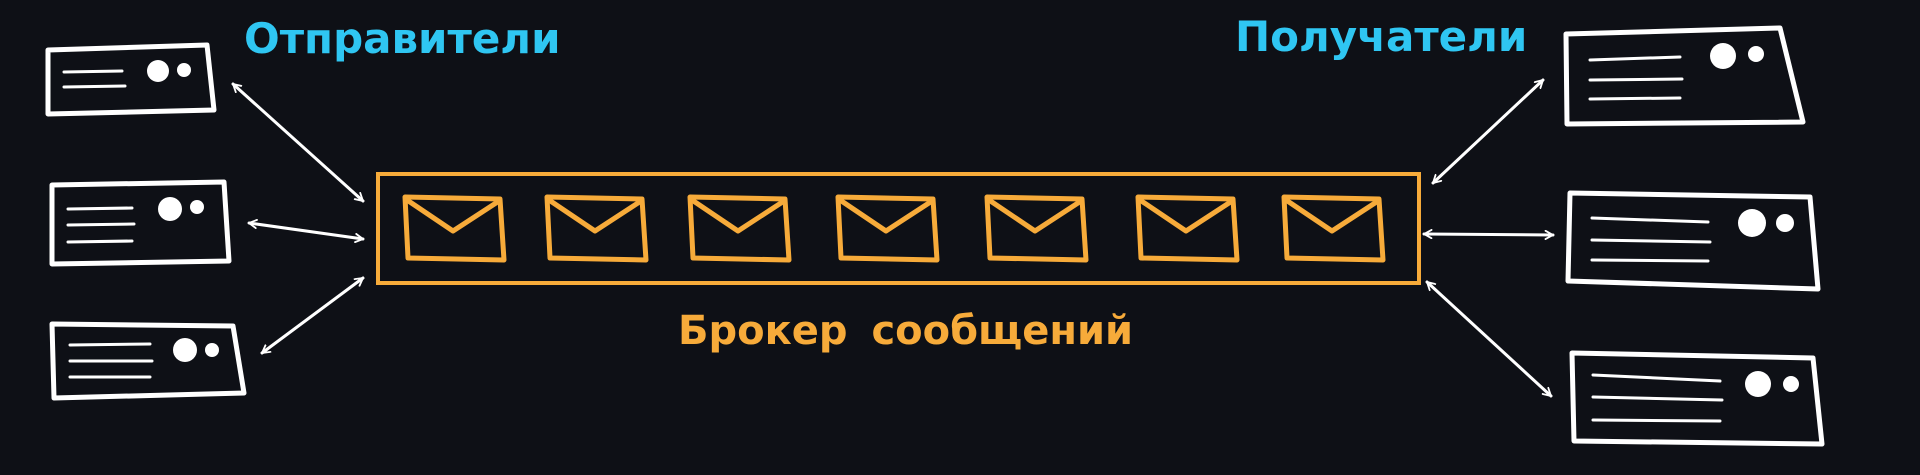 Image resolution: width=1920 pixels, height=475 pixels. What do you see at coordinates (1381, 36) in the screenshot?
I see `receivers-title: Получатели` at bounding box center [1381, 36].